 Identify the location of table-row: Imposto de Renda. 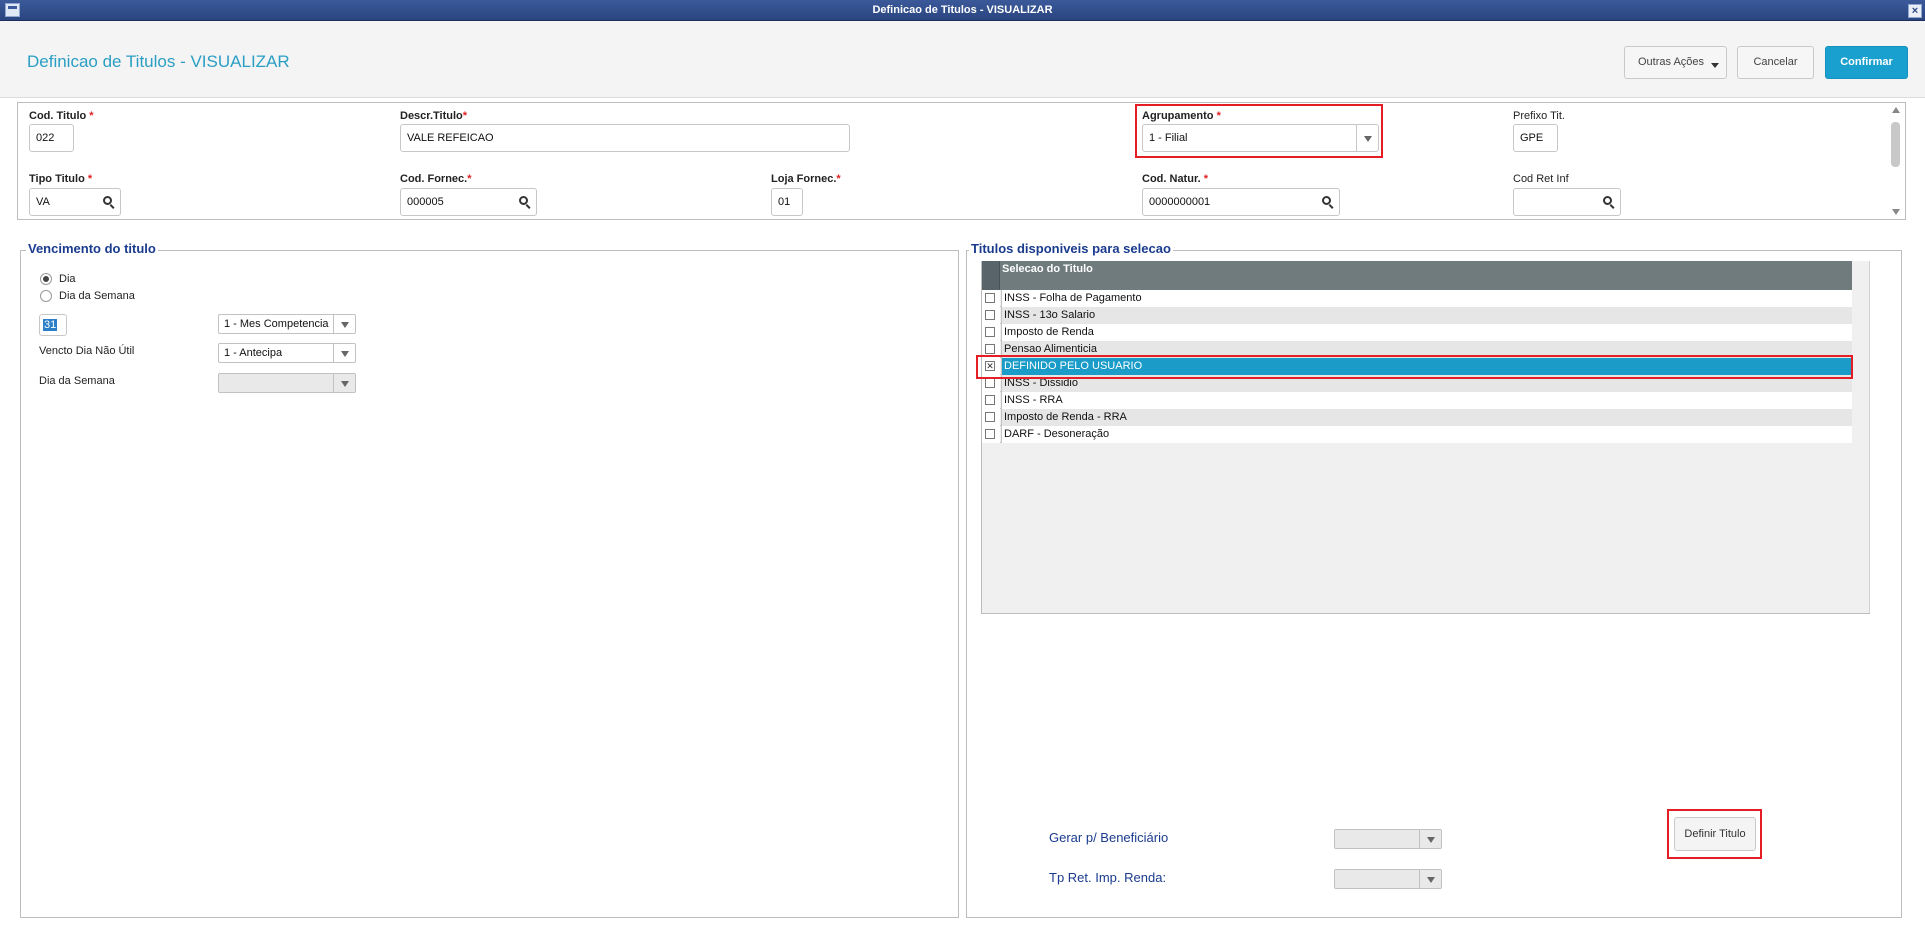
(1417, 332).